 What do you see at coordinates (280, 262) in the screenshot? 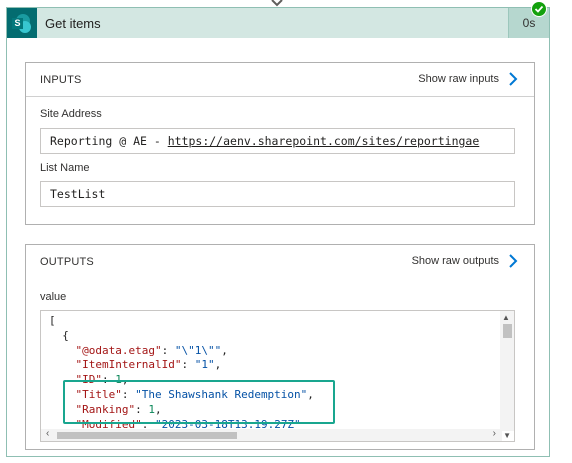
I see `outputs-header: OUTPUTS Show raw outputs` at bounding box center [280, 262].